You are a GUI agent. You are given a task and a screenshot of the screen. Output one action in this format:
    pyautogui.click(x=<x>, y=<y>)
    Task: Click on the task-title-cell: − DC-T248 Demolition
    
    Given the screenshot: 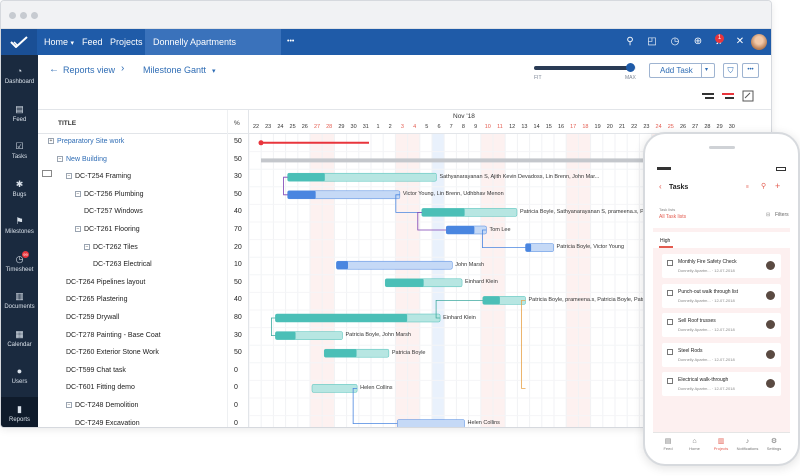 What is the action you would take?
    pyautogui.click(x=102, y=405)
    